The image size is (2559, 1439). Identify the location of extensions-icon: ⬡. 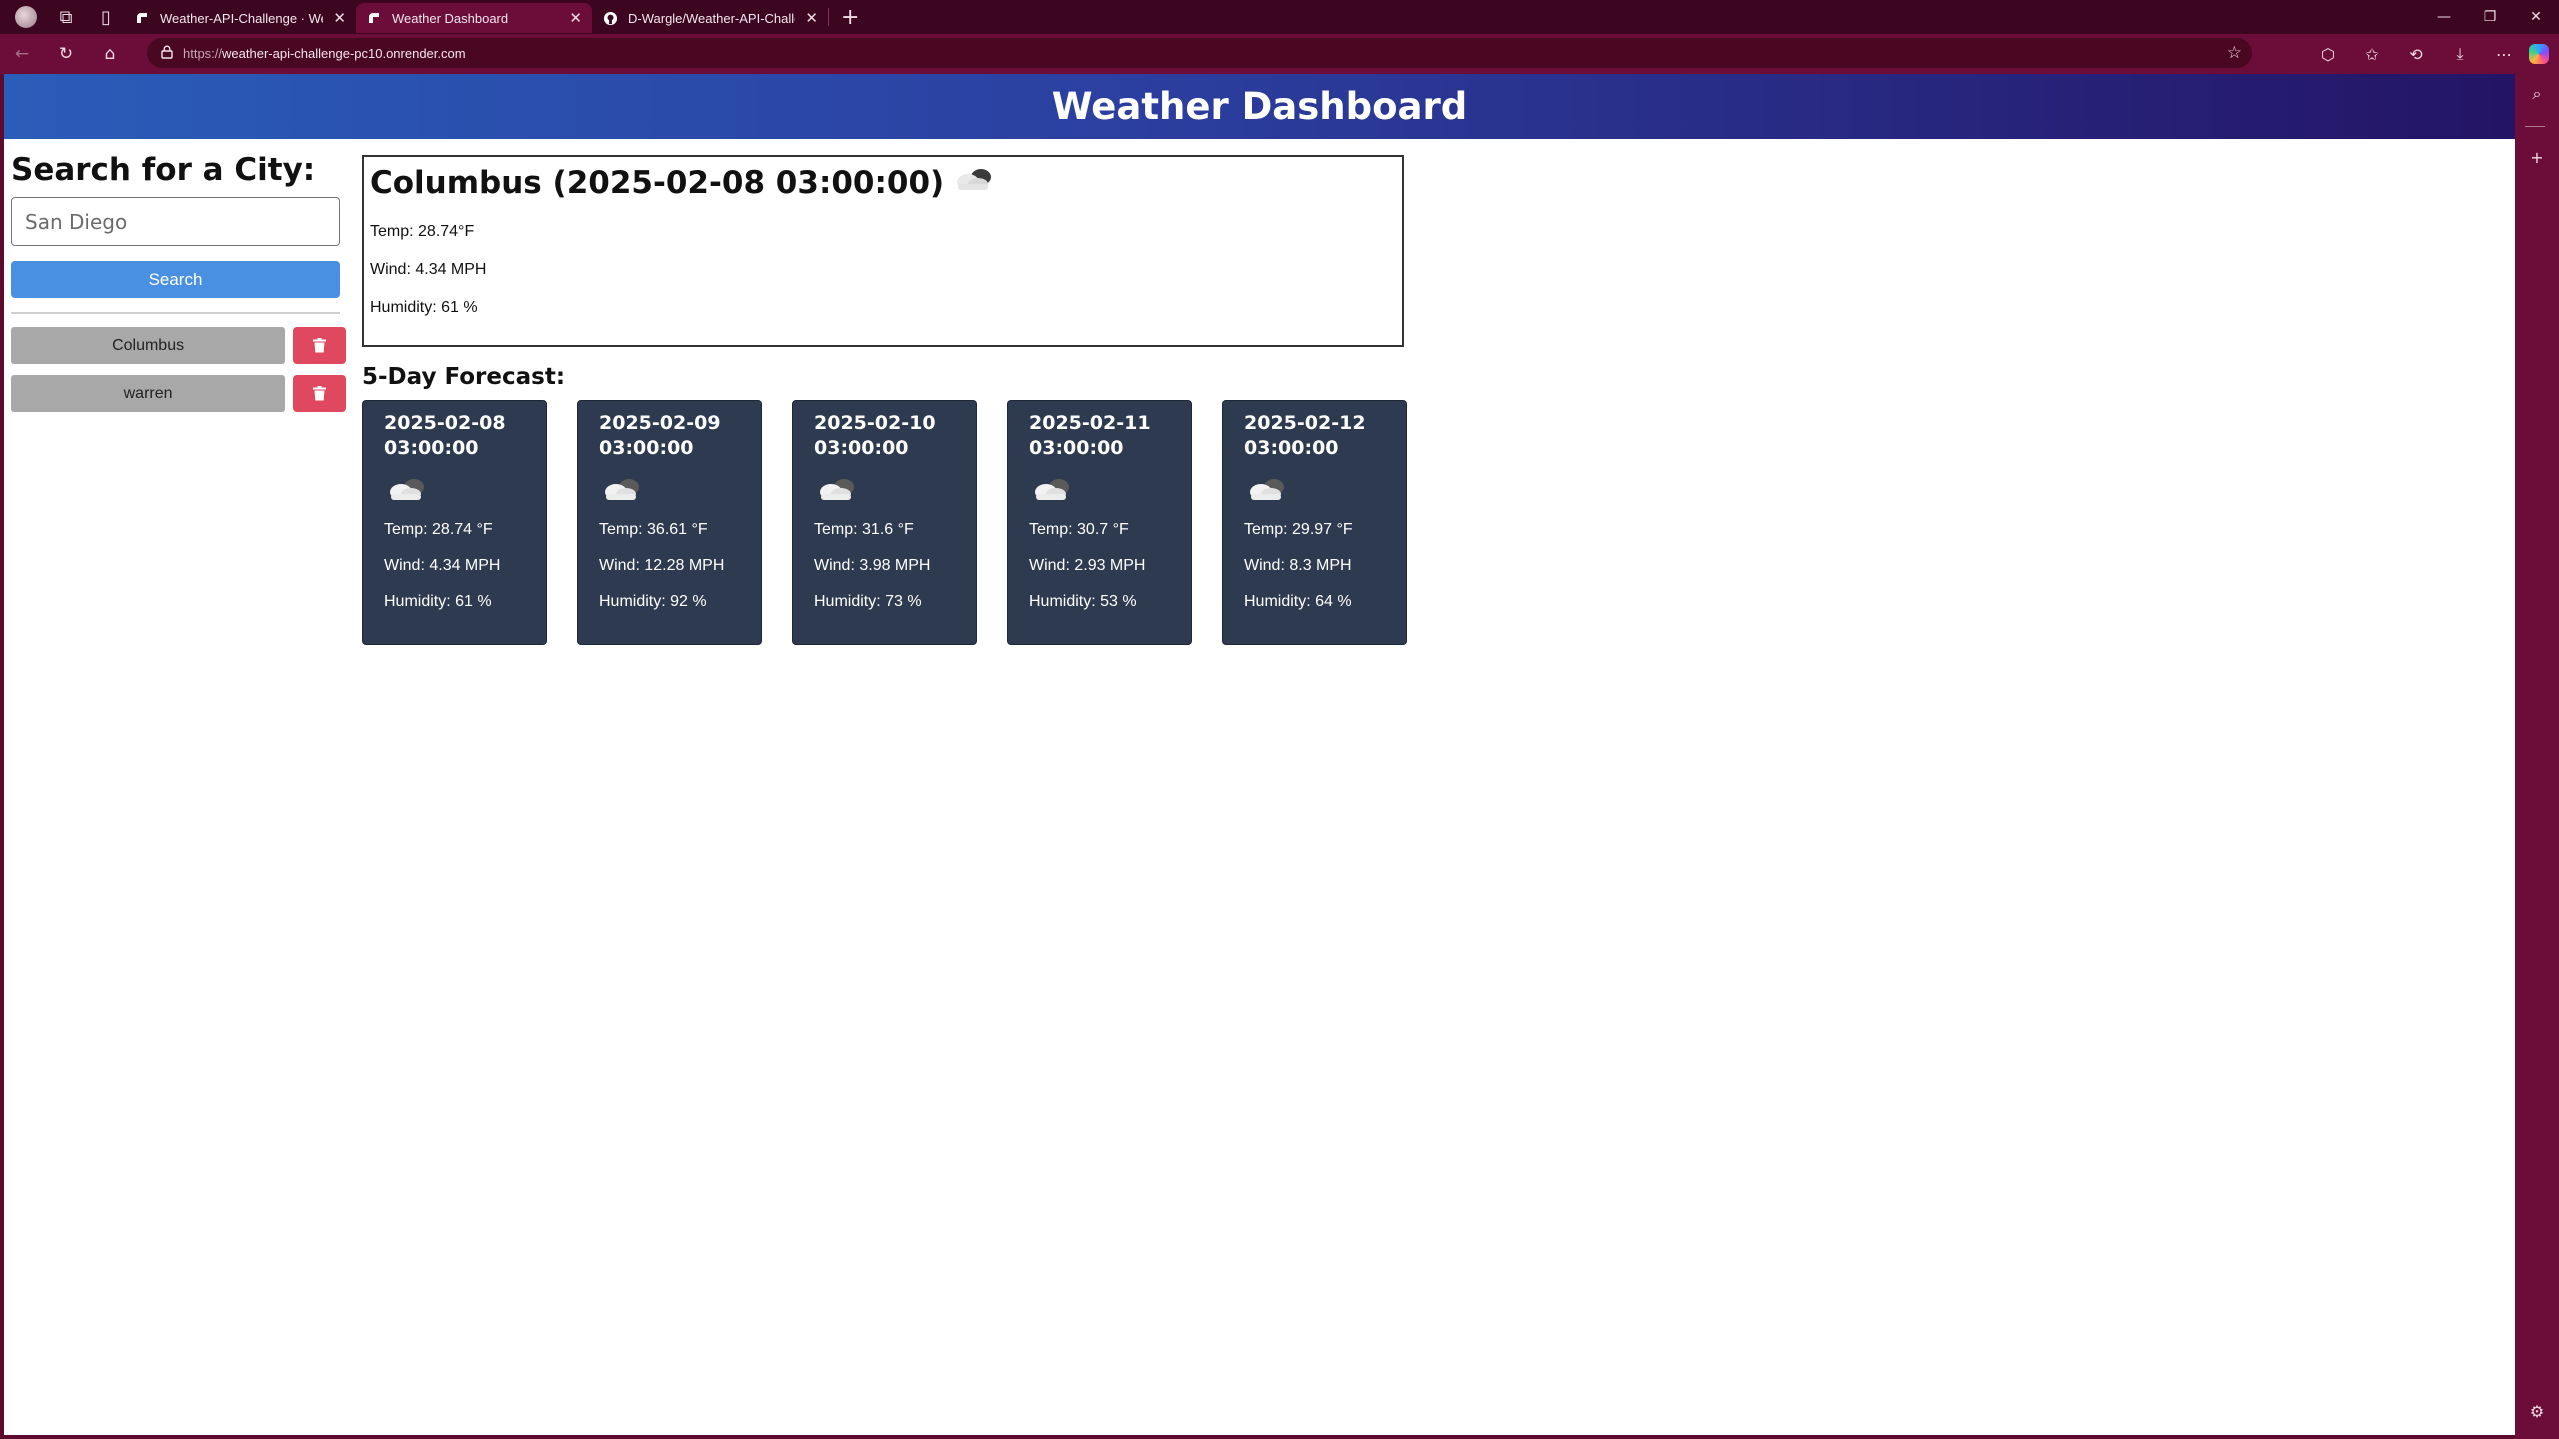
(2328, 54).